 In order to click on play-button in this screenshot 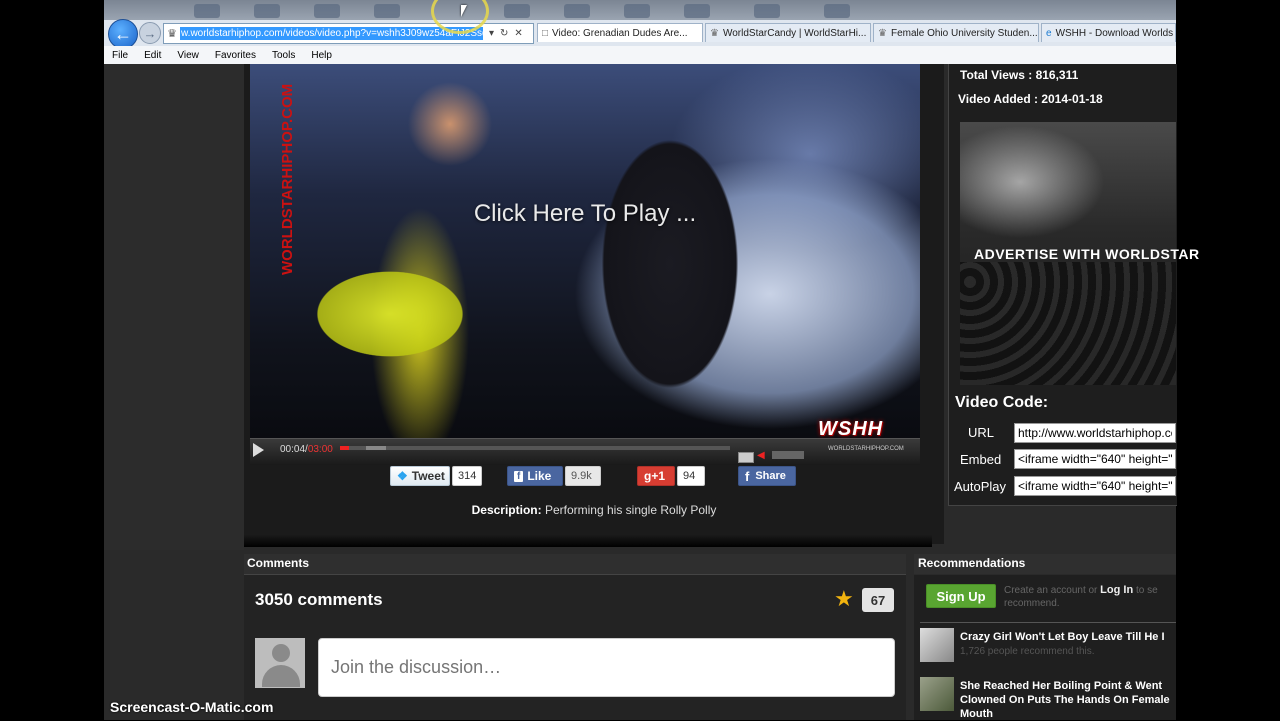, I will do `click(258, 450)`.